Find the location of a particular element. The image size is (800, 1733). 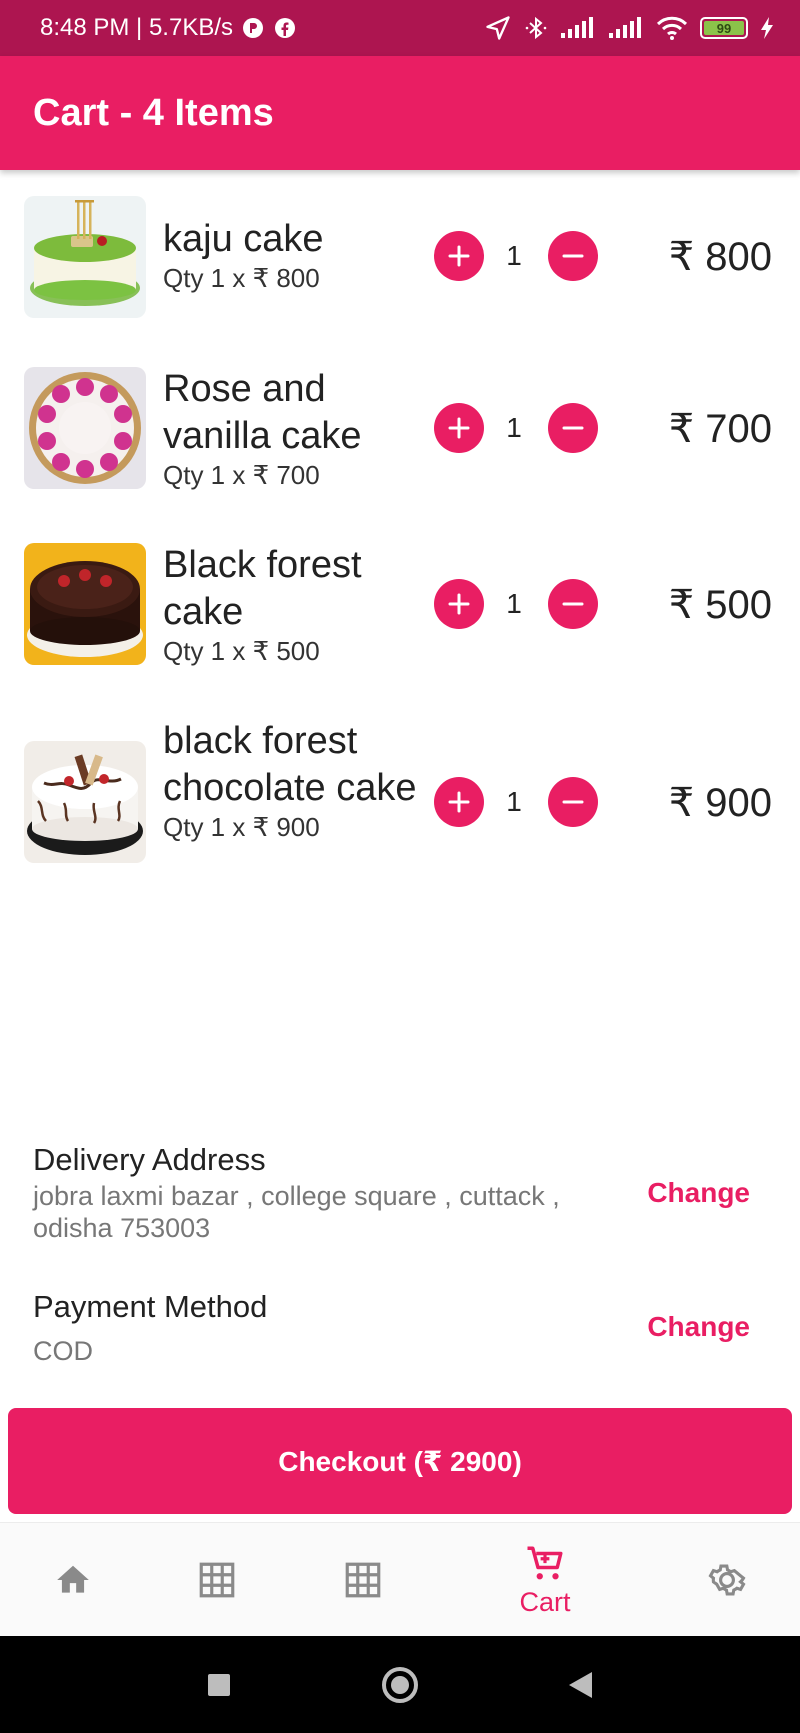

product-image-black-forest-chocolate-cake is located at coordinates (85, 802).